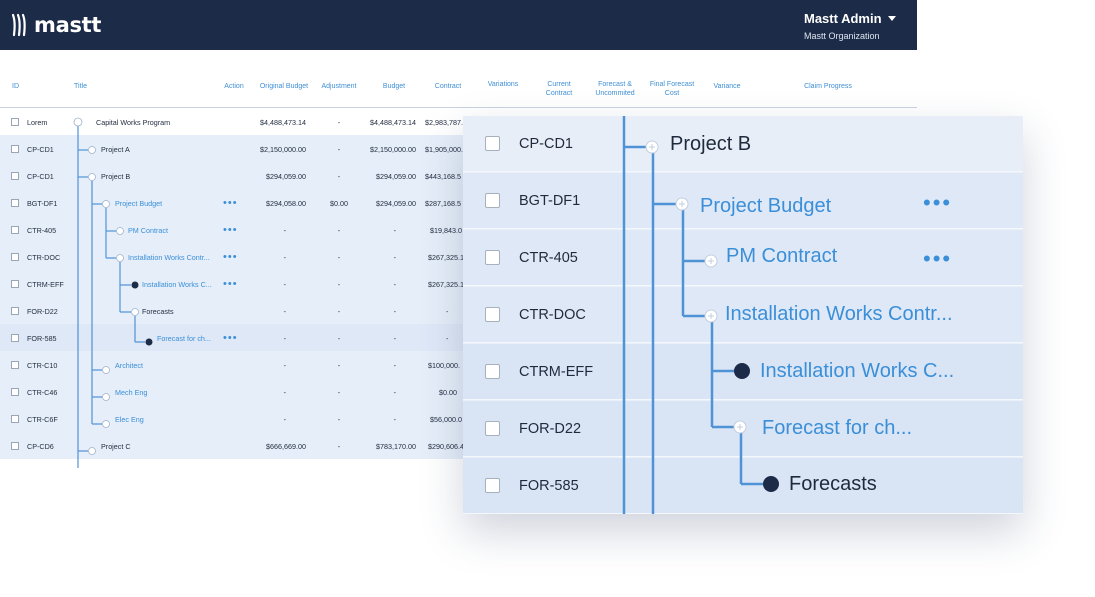  Describe the element at coordinates (444, 149) in the screenshot. I see `row-contract: $1,905,000.` at that location.